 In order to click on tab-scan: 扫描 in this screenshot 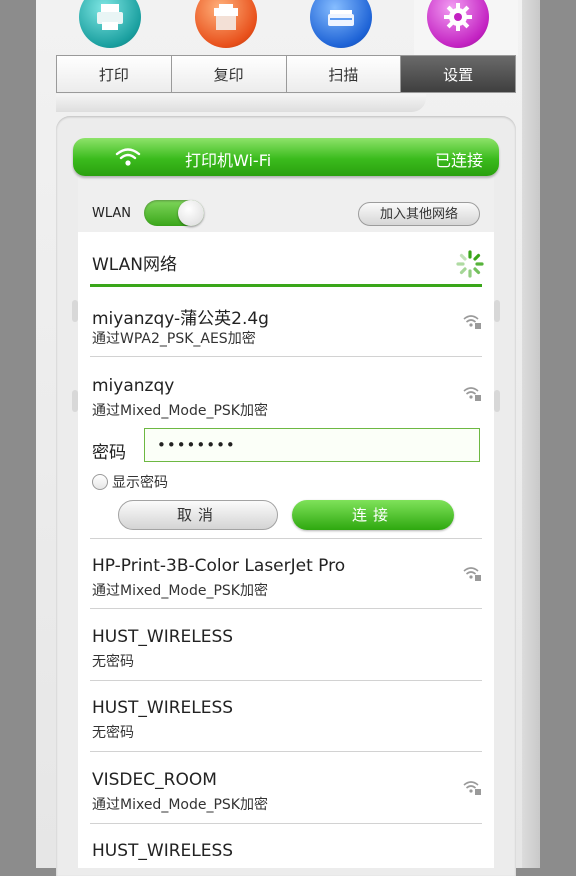, I will do `click(344, 74)`.